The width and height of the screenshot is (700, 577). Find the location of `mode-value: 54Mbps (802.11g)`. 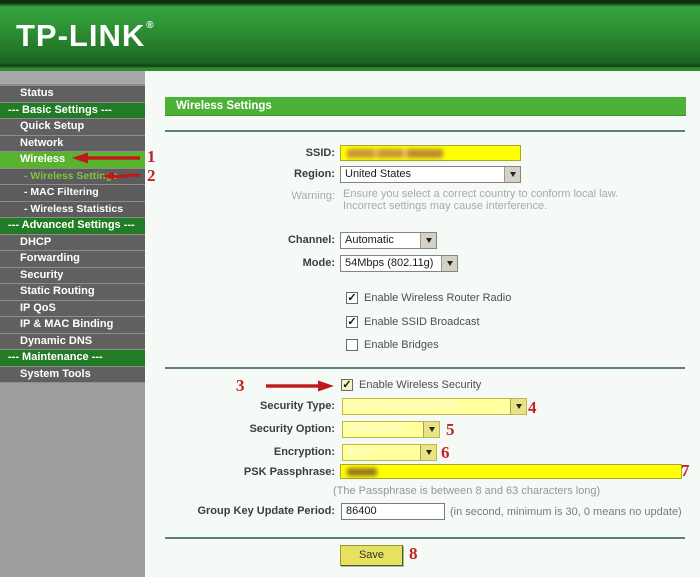

mode-value: 54Mbps (802.11g) is located at coordinates (389, 263).